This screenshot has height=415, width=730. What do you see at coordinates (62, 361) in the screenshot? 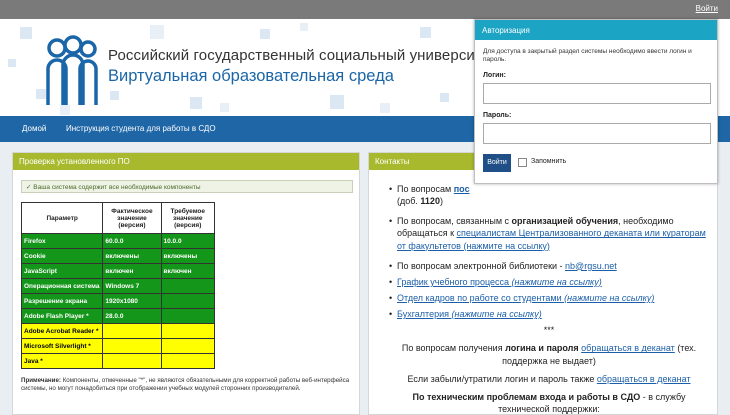
I see `row-param: Java *` at bounding box center [62, 361].